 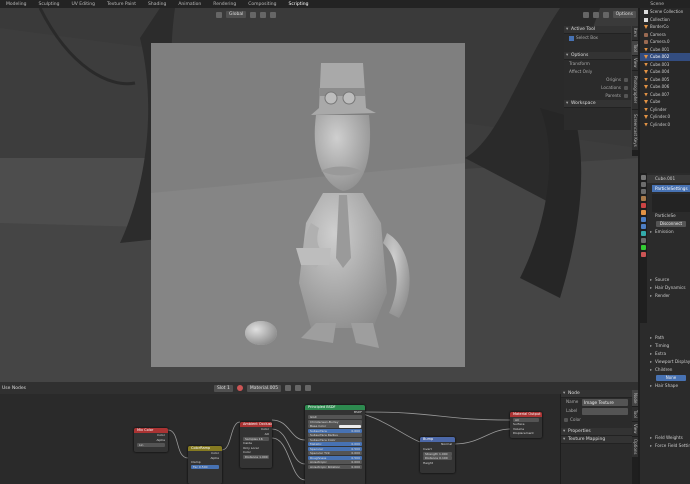 What do you see at coordinates (635, 90) in the screenshot?
I see `tab-photographer: Photographer` at bounding box center [635, 90].